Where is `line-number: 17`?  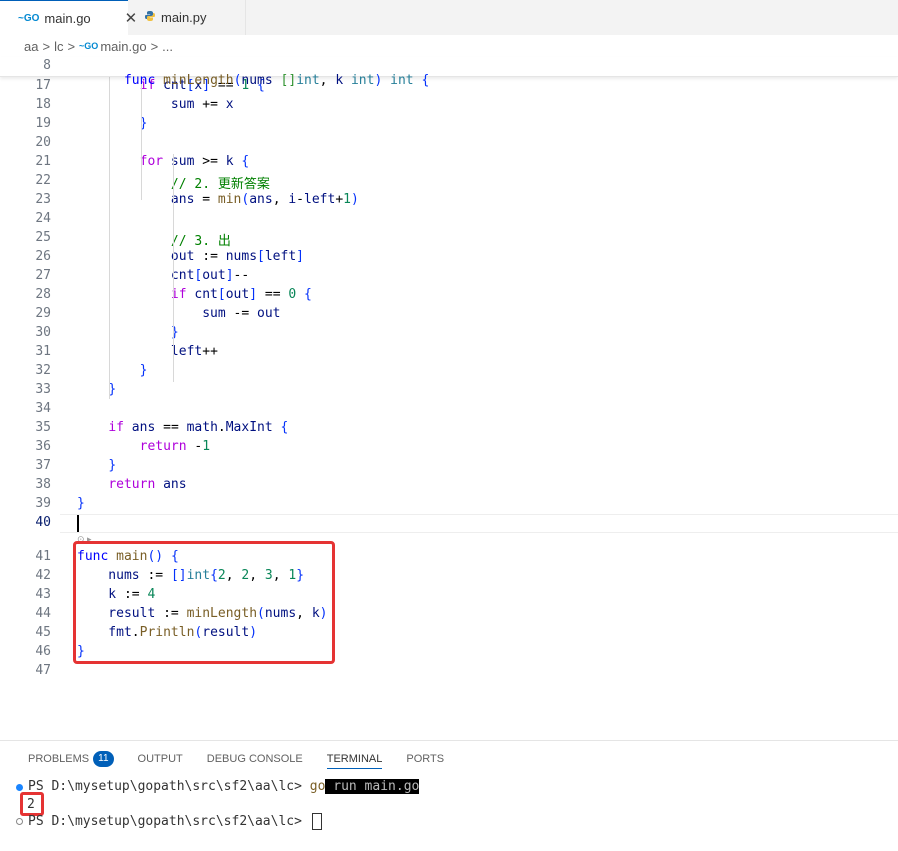
line-number: 17 is located at coordinates (43, 85).